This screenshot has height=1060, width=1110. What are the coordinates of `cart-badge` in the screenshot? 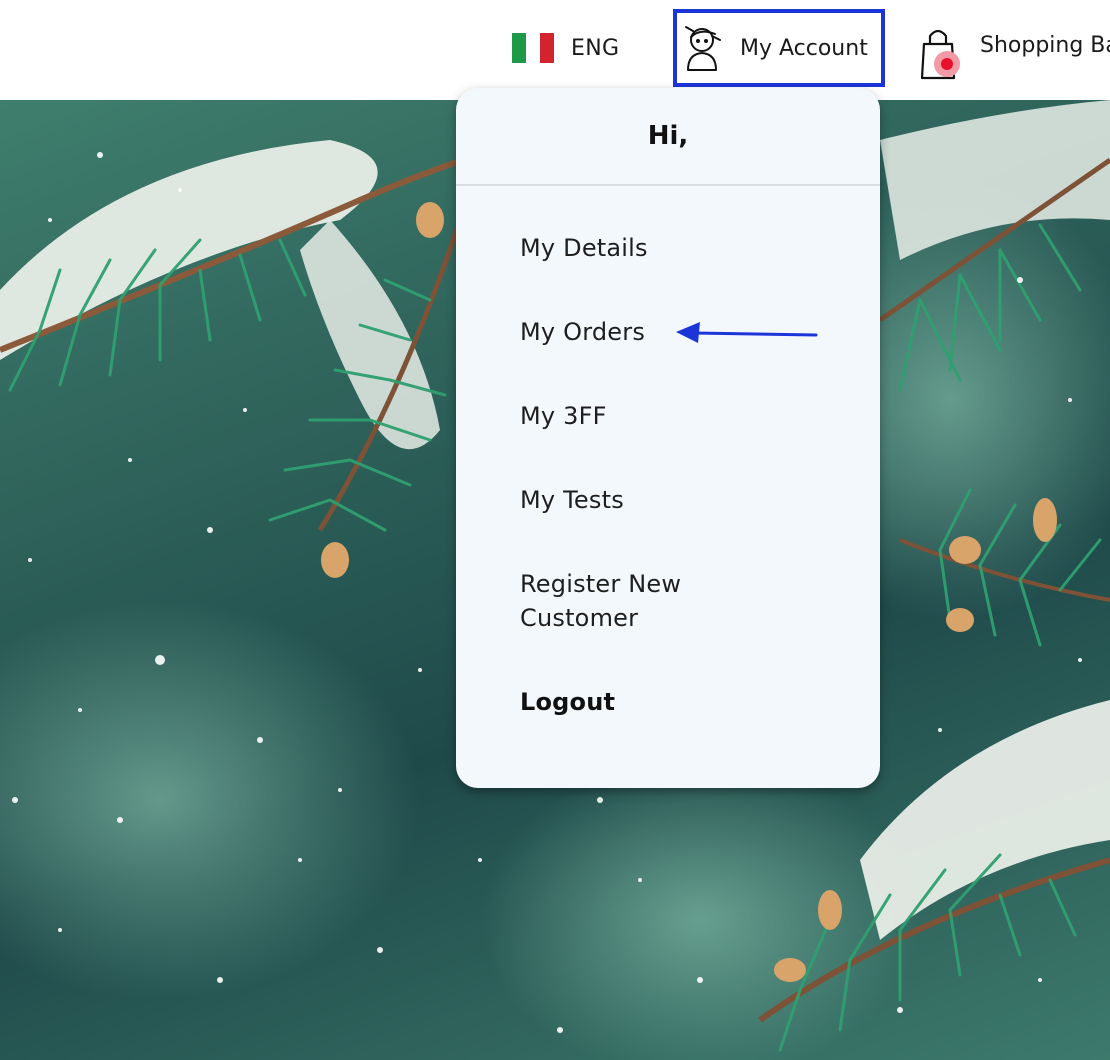 It's located at (947, 64).